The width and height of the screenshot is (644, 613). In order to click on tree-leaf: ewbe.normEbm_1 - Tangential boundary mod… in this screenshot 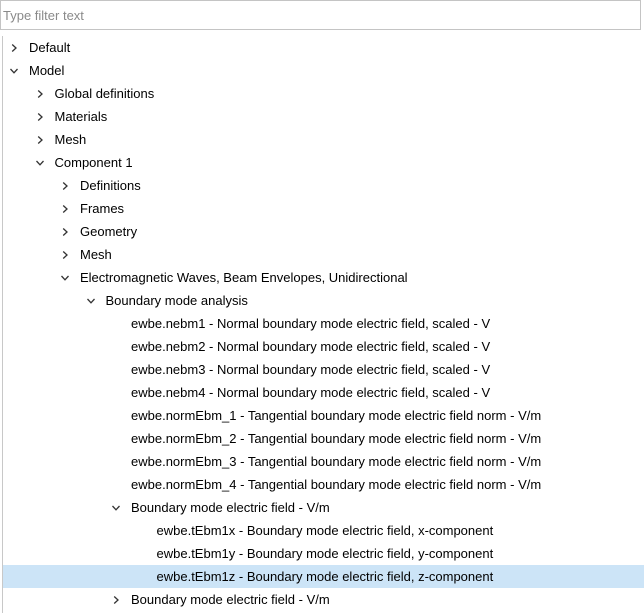, I will do `click(323, 415)`.